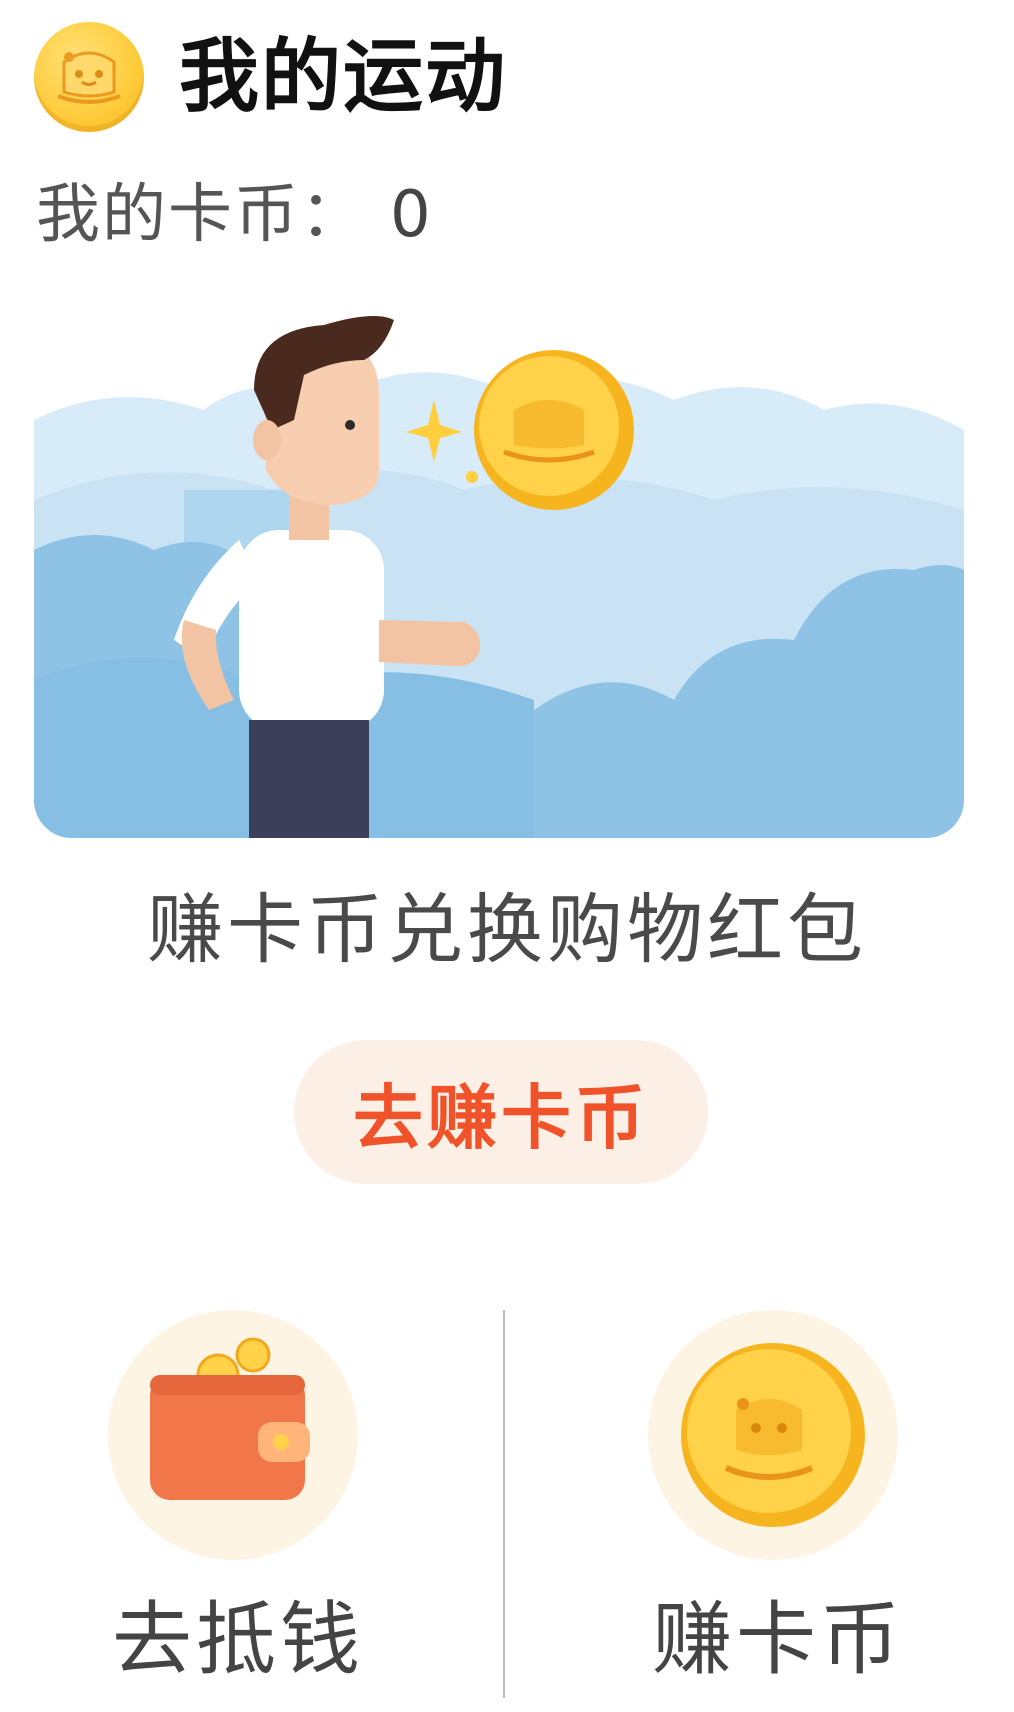 The height and width of the screenshot is (1712, 1014). I want to click on coin-mascot-icon, so click(89, 77).